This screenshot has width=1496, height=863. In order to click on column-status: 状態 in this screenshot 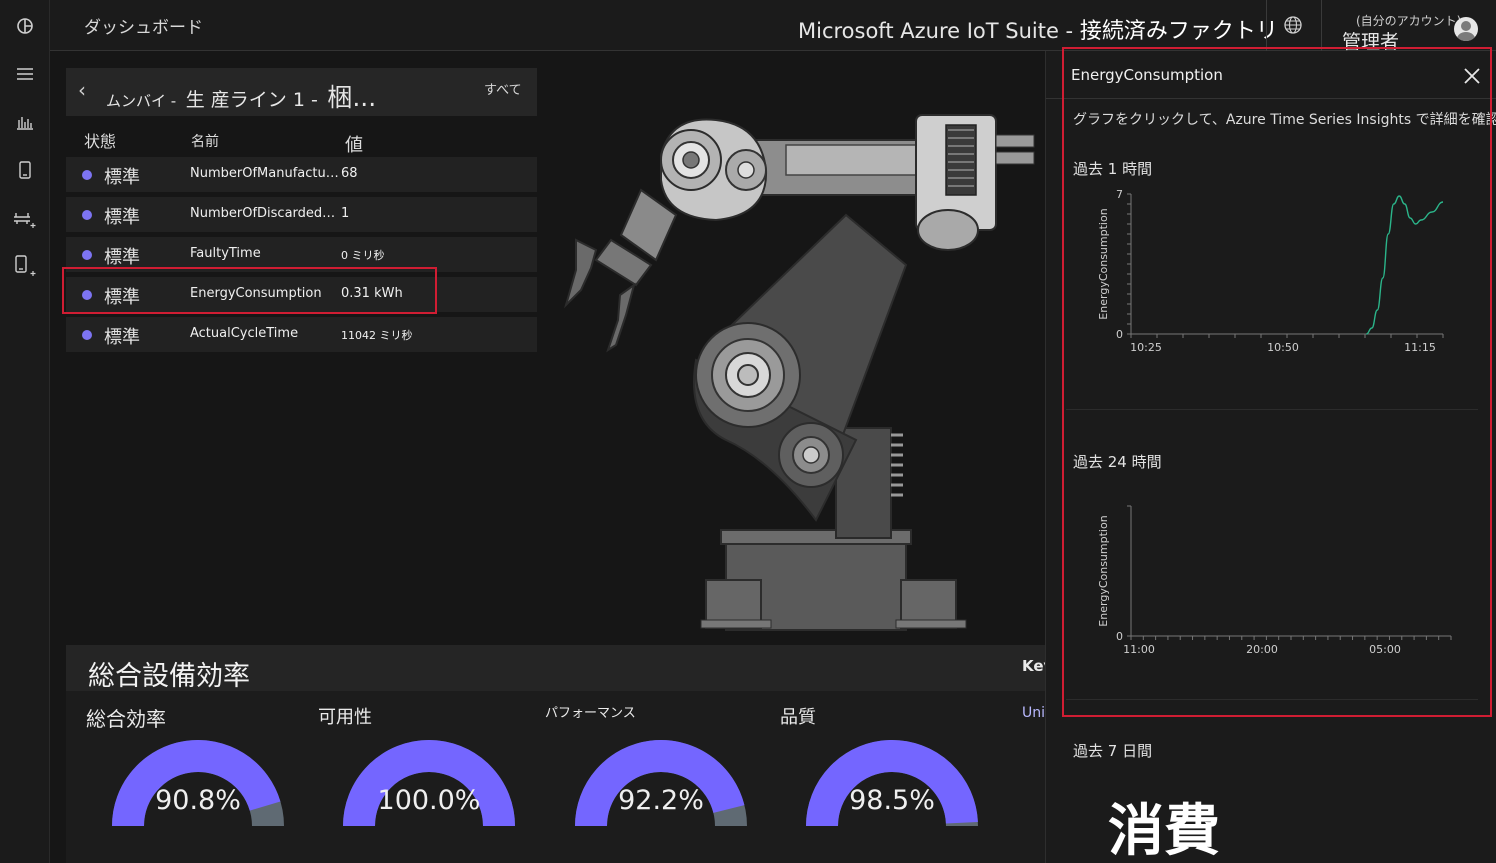, I will do `click(100, 141)`.